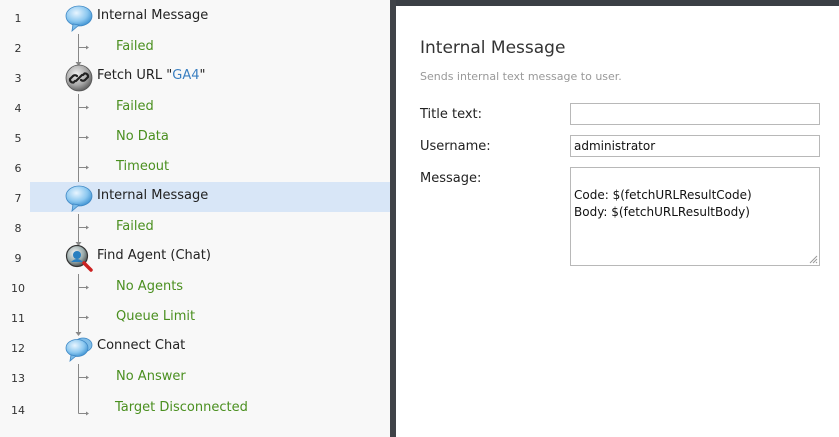  What do you see at coordinates (79, 258) in the screenshot?
I see `agent-search-icon` at bounding box center [79, 258].